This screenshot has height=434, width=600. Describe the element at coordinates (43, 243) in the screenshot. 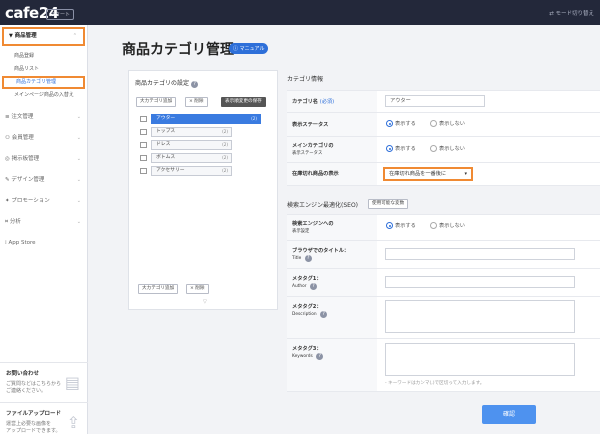

I see `sidebar-item-appstore: ⁞ App Store` at that location.